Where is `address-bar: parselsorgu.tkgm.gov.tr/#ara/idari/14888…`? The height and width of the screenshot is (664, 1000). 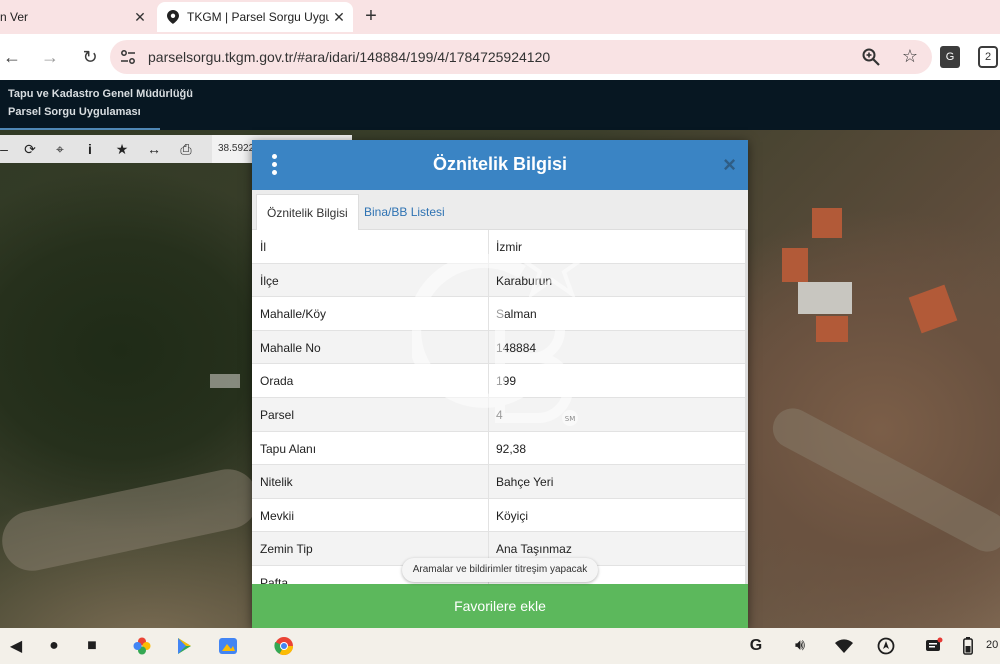
address-bar: parselsorgu.tkgm.gov.tr/#ara/idari/14888… is located at coordinates (521, 57).